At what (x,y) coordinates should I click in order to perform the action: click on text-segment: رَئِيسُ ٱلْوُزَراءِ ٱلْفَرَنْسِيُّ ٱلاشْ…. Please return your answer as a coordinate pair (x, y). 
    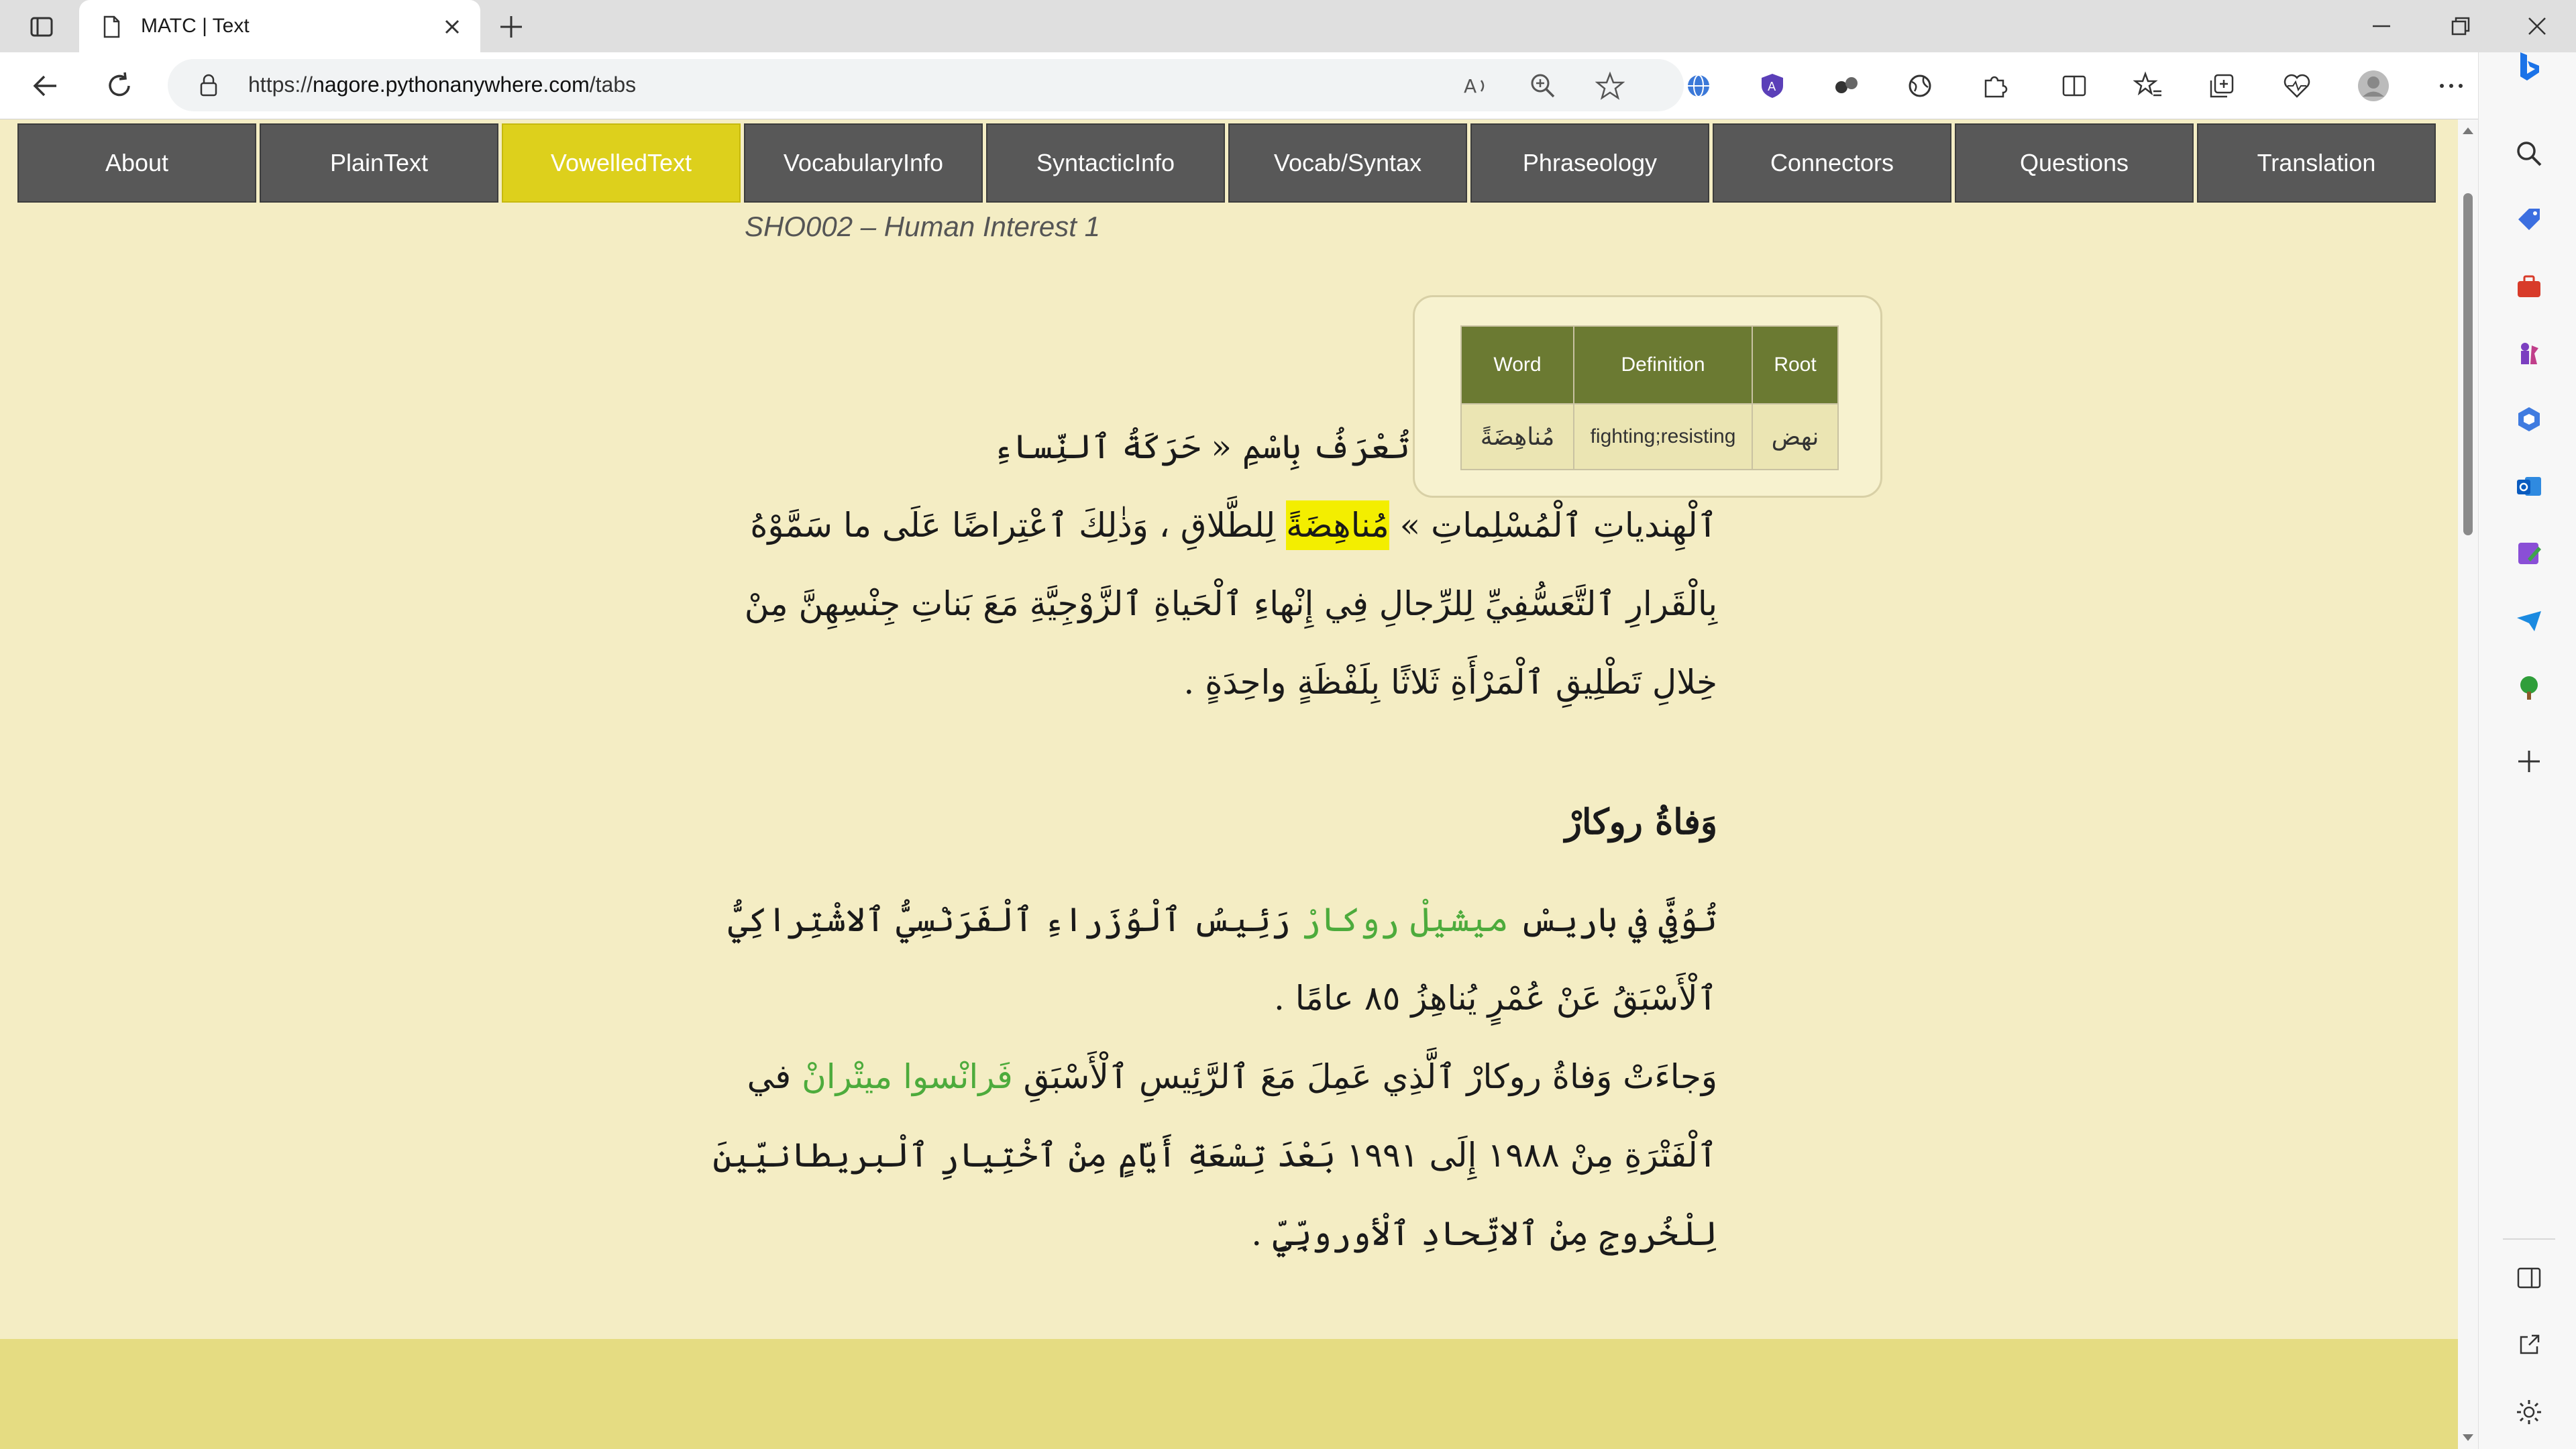
    Looking at the image, I should click on (1014, 919).